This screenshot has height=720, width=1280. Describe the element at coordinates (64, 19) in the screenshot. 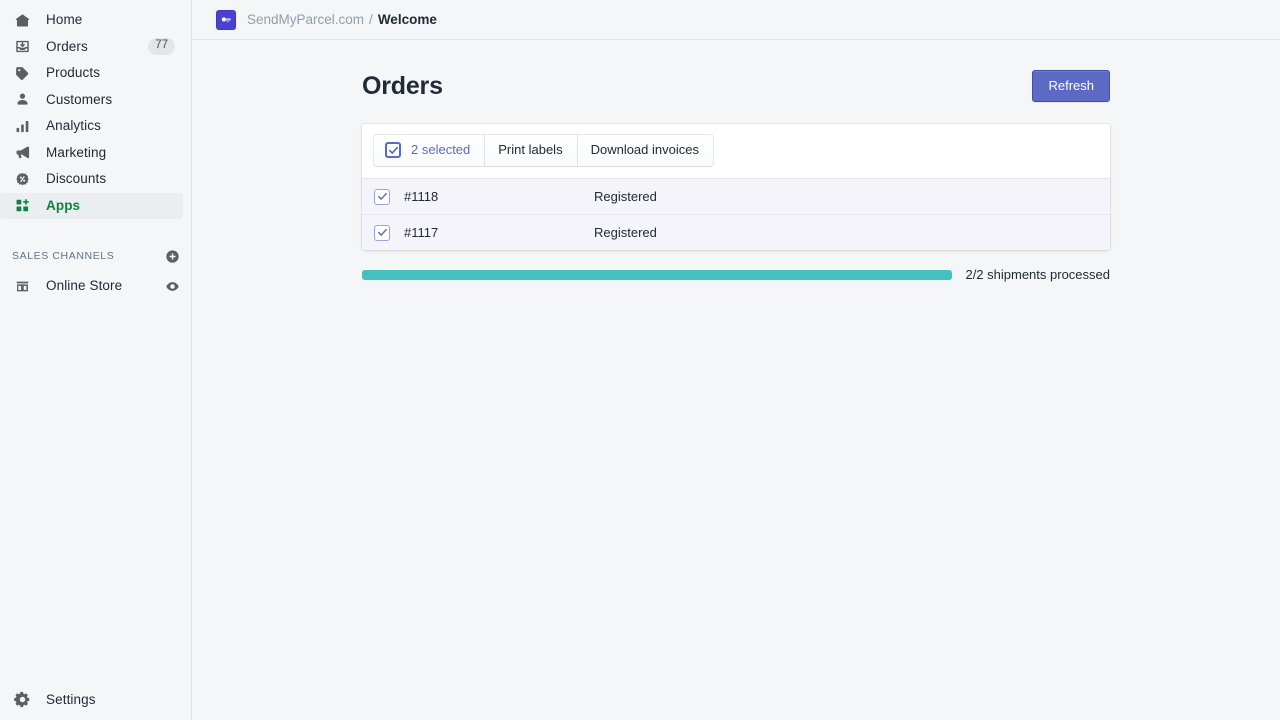

I see `sidebar-item-label: Home` at that location.